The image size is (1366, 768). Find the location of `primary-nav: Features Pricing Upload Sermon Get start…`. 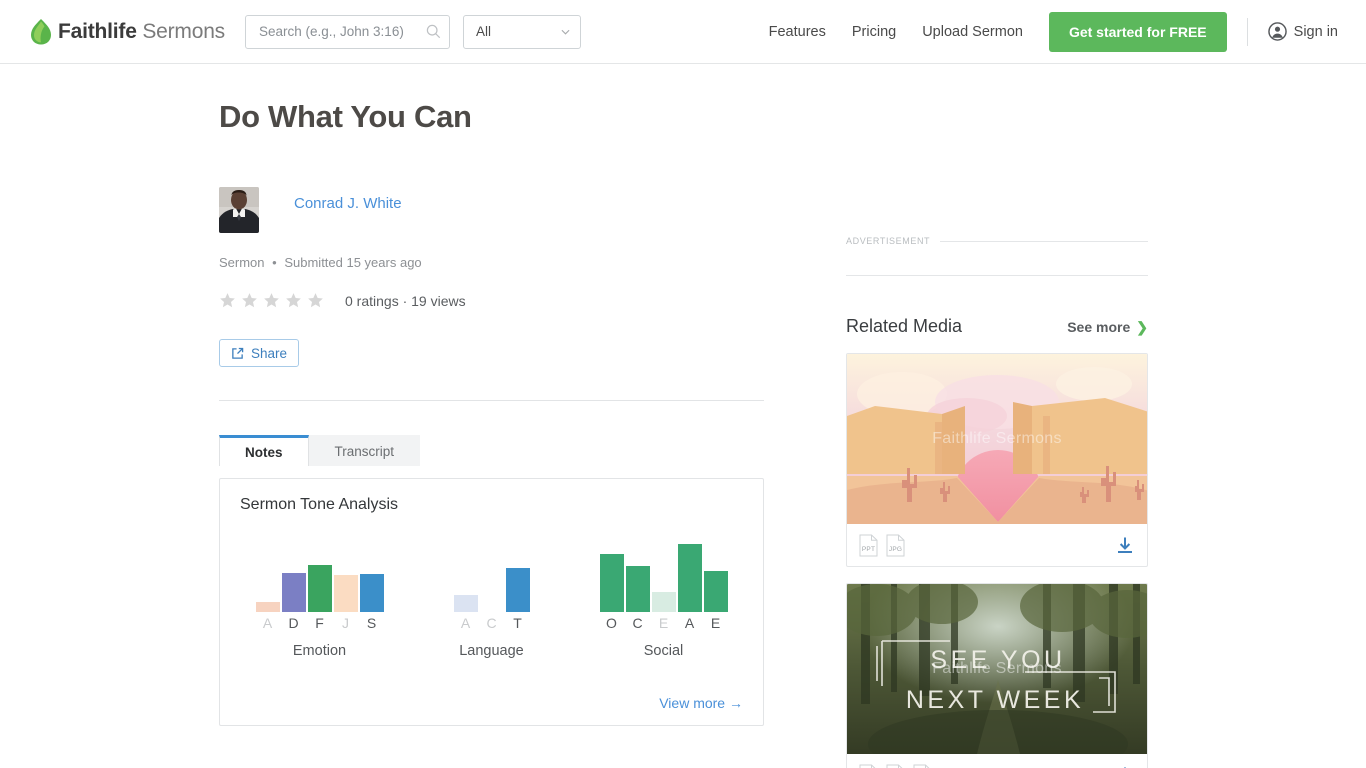

primary-nav: Features Pricing Upload Sermon Get start… is located at coordinates (1067, 31).